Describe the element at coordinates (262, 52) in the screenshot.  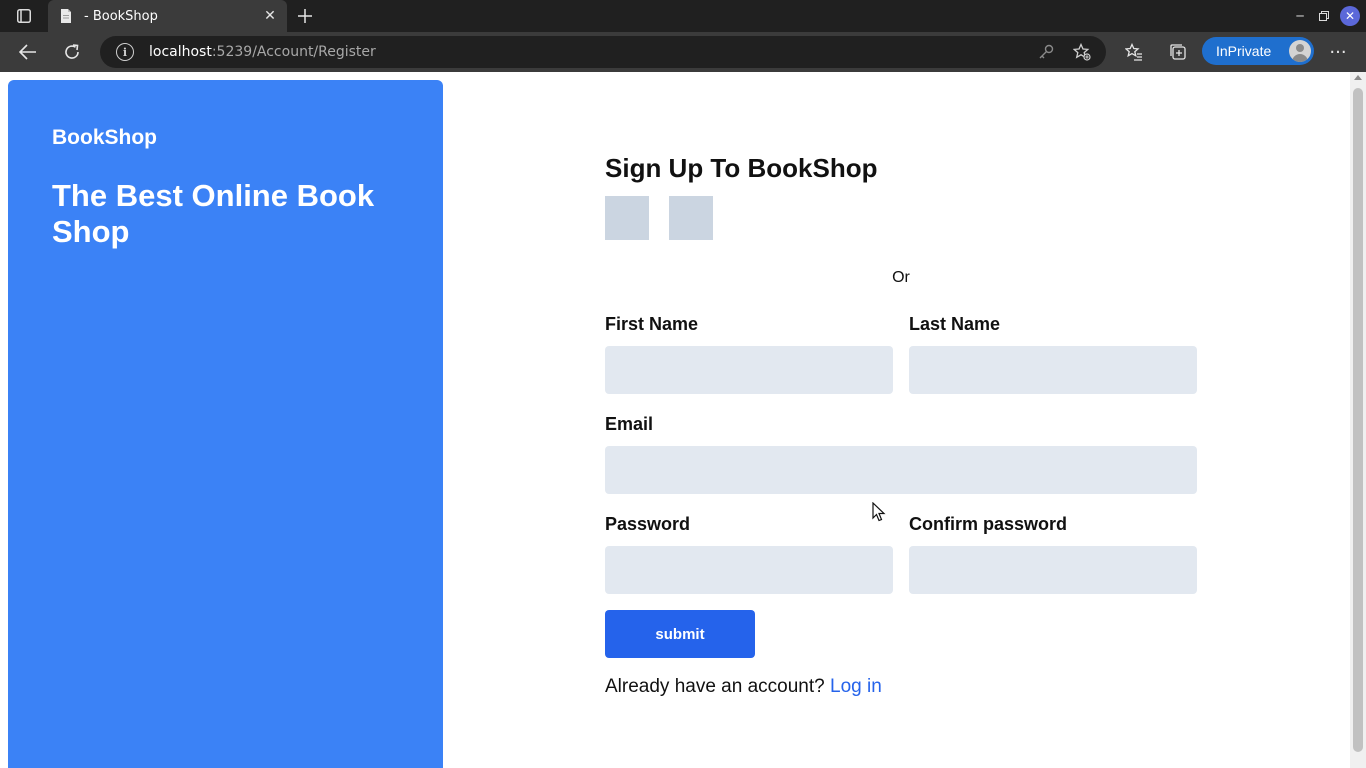
I see `url-text: localhost:5239/Account/Register` at that location.